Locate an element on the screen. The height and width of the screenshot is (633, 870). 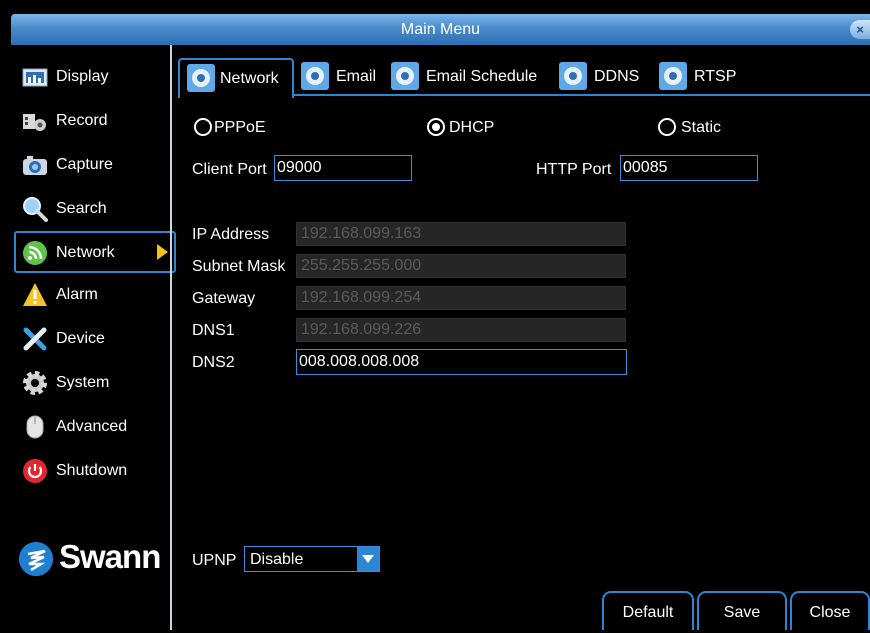
sidebar-item-network: Network is located at coordinates (95, 252).